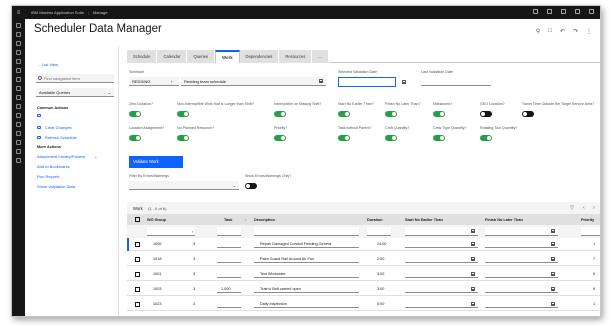 This screenshot has height=326, width=612. What do you see at coordinates (251, 186) in the screenshot?
I see `toggle-show-errors-only` at bounding box center [251, 186].